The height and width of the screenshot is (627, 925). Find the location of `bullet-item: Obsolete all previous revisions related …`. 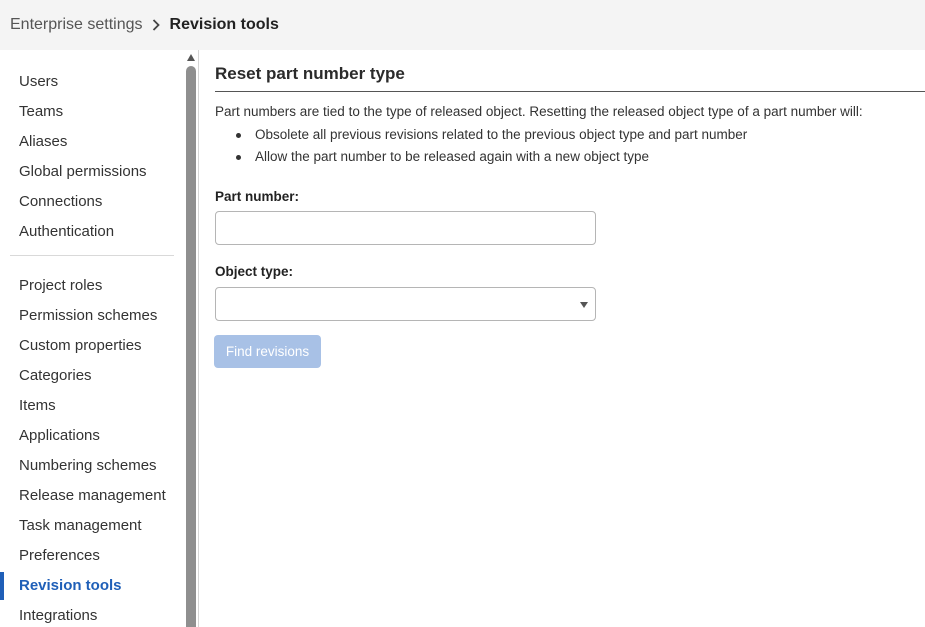

bullet-item: Obsolete all previous revisions related … is located at coordinates (491, 135).